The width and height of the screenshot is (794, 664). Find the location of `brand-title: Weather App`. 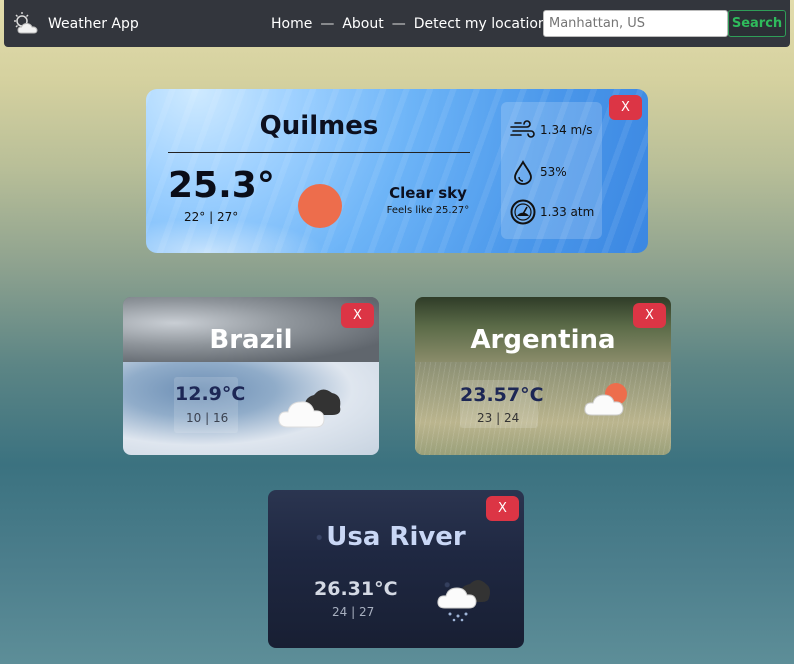

brand-title: Weather App is located at coordinates (93, 23).